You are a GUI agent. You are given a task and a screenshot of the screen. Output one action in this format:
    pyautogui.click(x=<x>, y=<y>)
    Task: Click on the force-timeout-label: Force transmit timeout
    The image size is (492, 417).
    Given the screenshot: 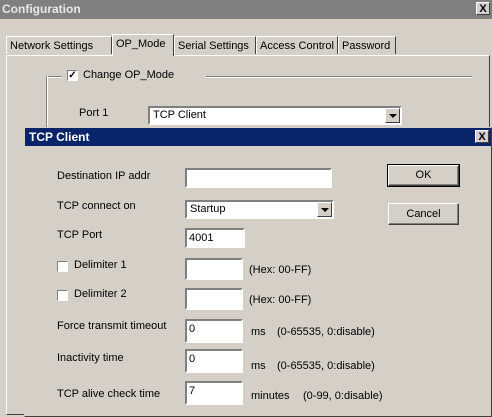 What is the action you would take?
    pyautogui.click(x=112, y=326)
    